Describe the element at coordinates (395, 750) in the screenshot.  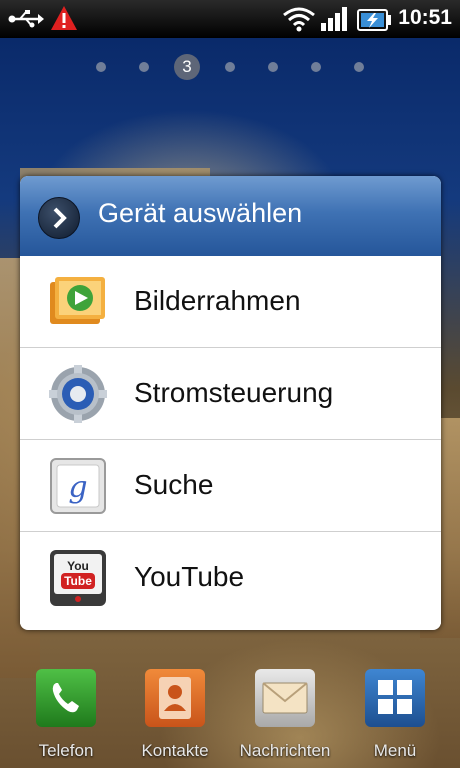
I see `dock-label: Menü` at that location.